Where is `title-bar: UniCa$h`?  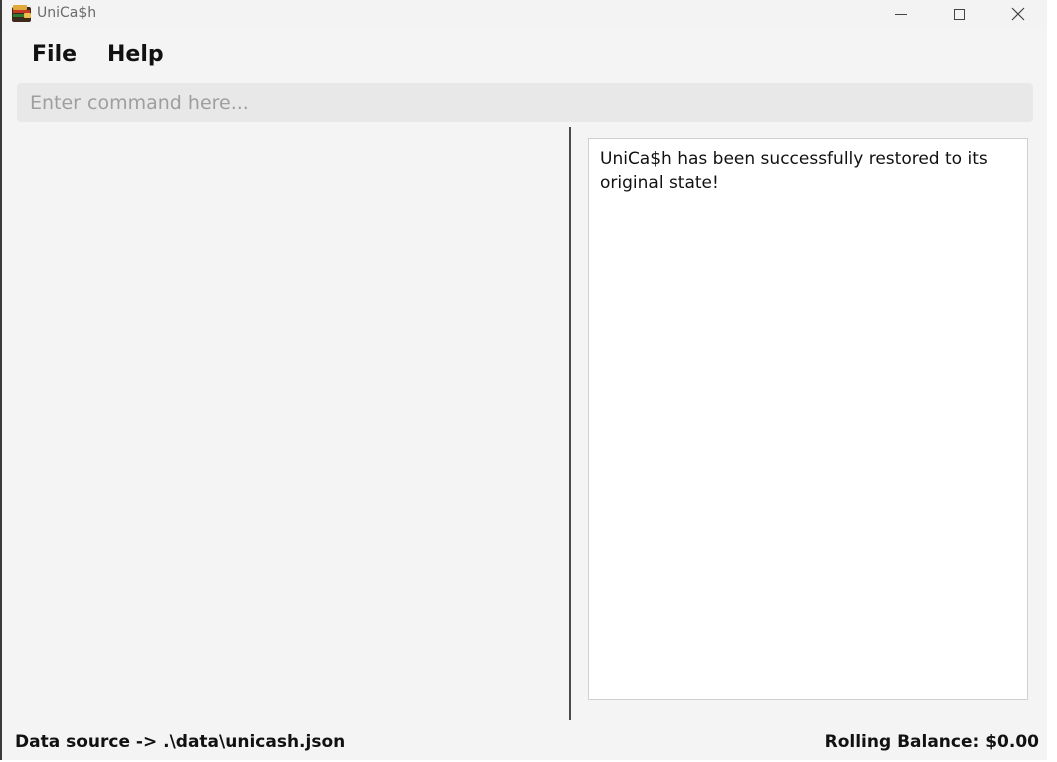 title-bar: UniCa$h is located at coordinates (524, 15).